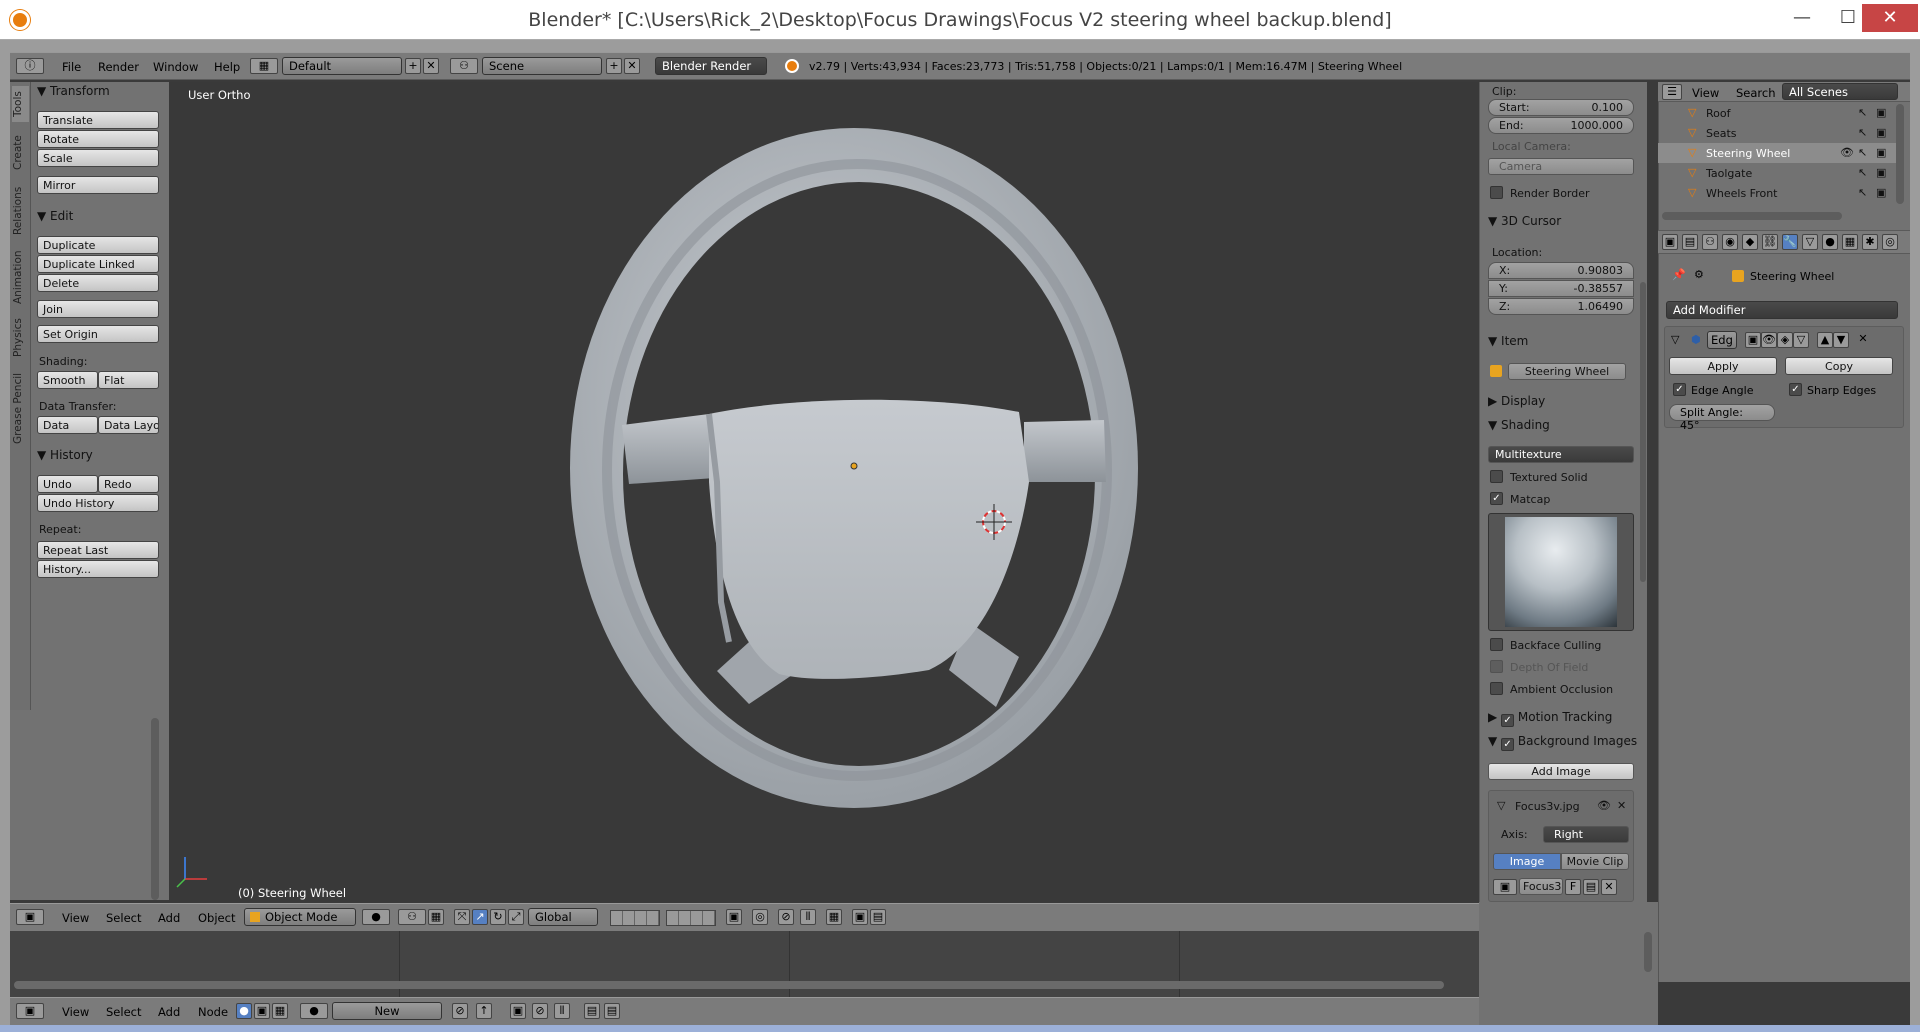  What do you see at coordinates (342, 66) in the screenshot?
I see `layout-dropdown: Default` at bounding box center [342, 66].